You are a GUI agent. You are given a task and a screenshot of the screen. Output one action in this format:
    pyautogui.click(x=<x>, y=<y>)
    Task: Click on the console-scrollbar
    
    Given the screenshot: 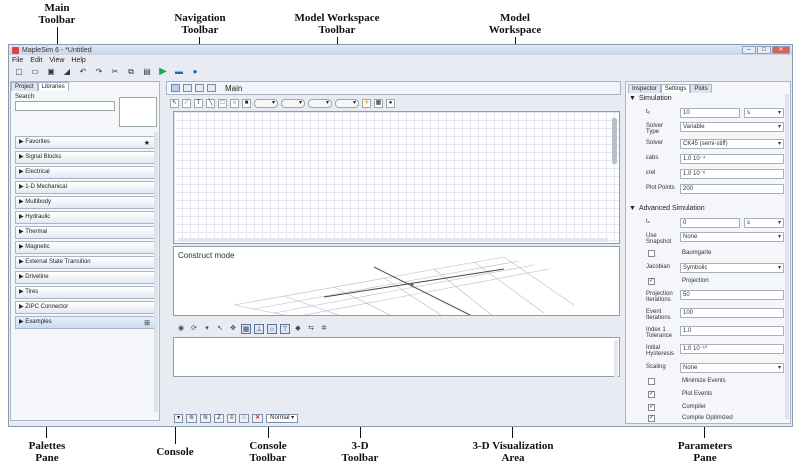 What is the action you would take?
    pyautogui.click(x=616, y=359)
    